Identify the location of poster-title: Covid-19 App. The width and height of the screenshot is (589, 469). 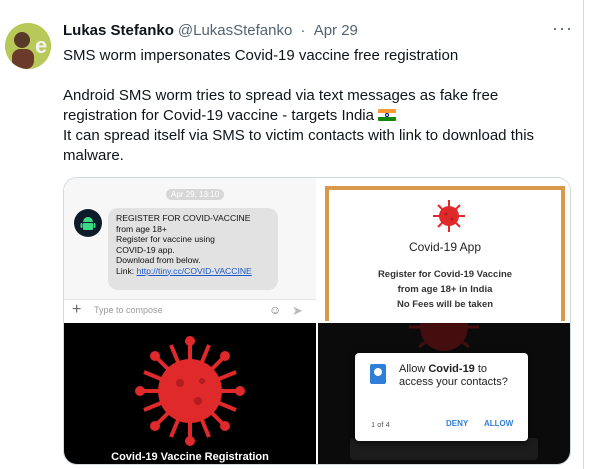
(445, 247).